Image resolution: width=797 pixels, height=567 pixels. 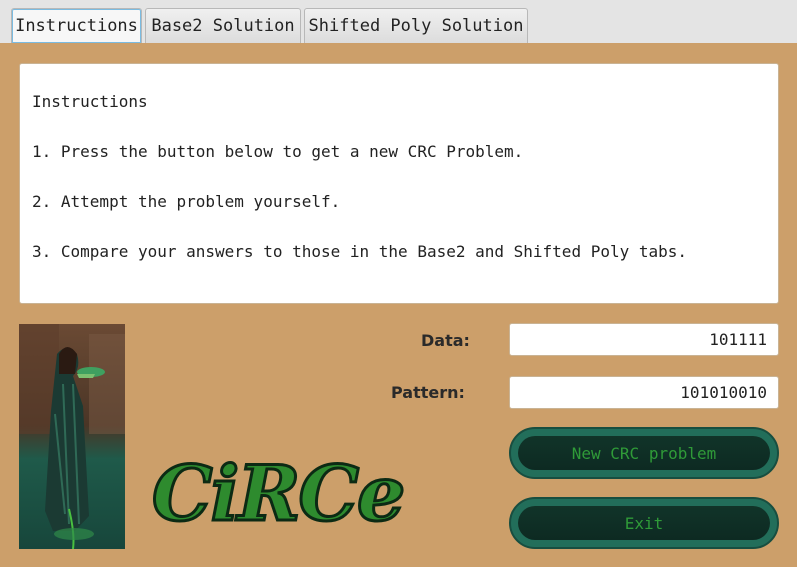 I want to click on data-label: Data:, so click(x=445, y=340).